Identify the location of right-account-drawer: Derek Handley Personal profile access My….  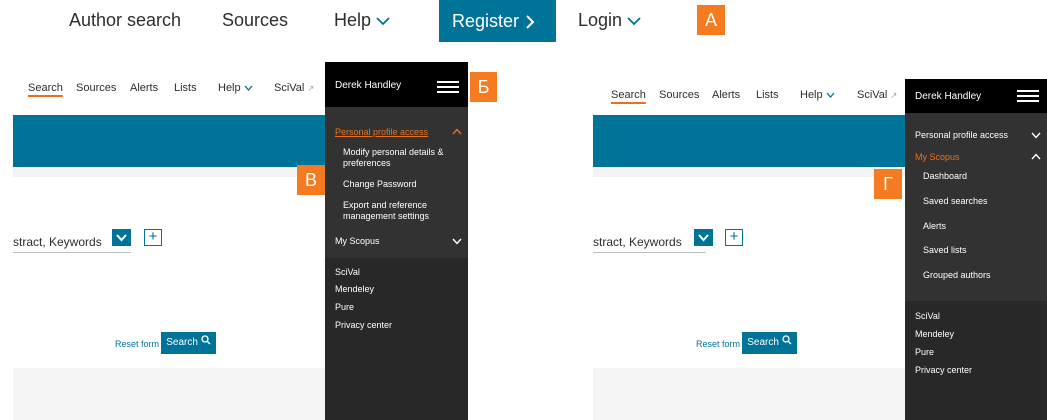
(976, 249).